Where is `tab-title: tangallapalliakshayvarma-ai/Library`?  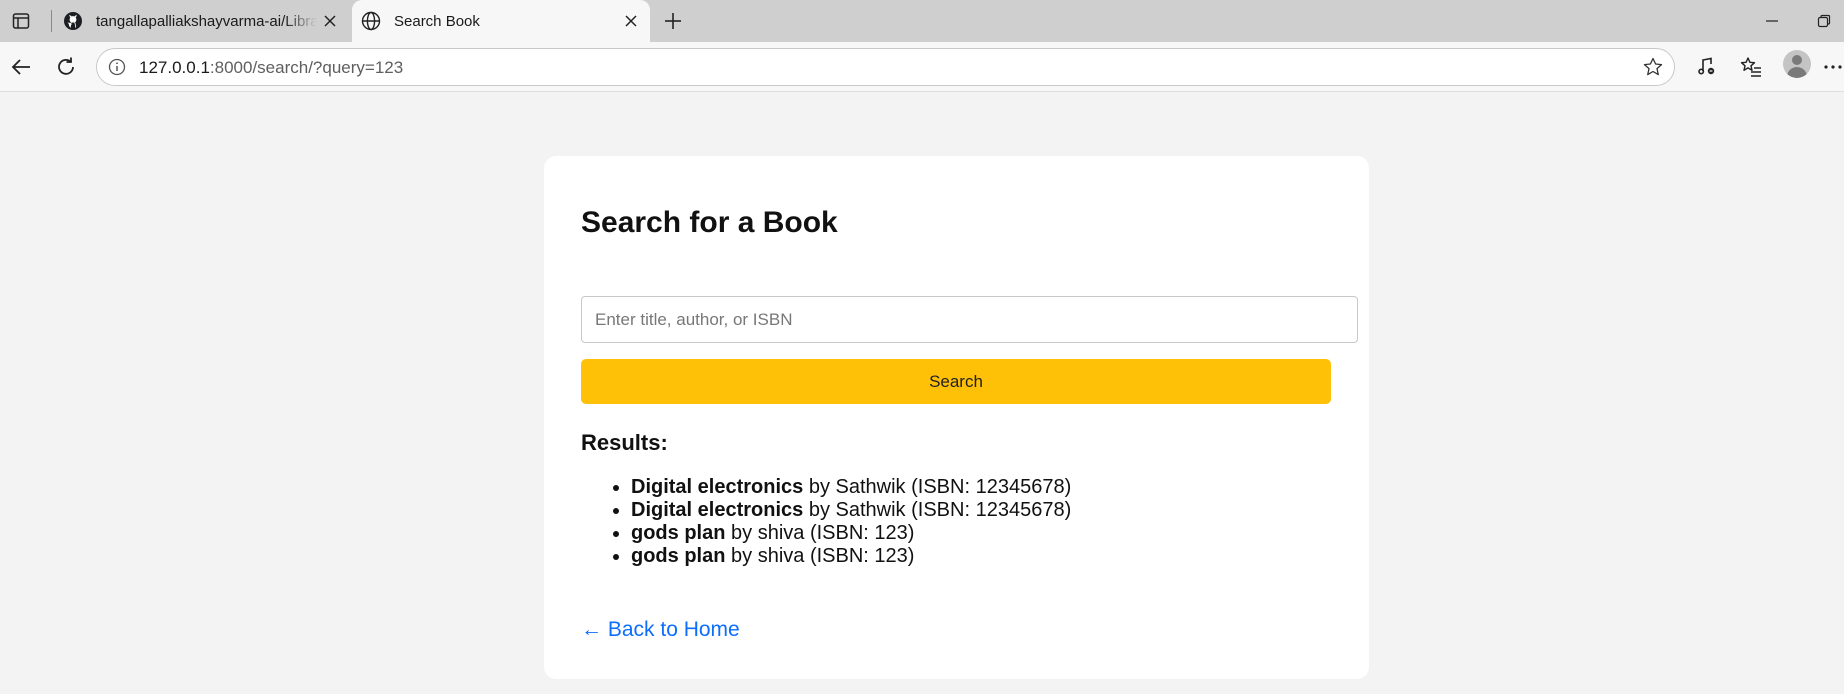
tab-title: tangallapalliakshayvarma-ai/Library is located at coordinates (206, 21).